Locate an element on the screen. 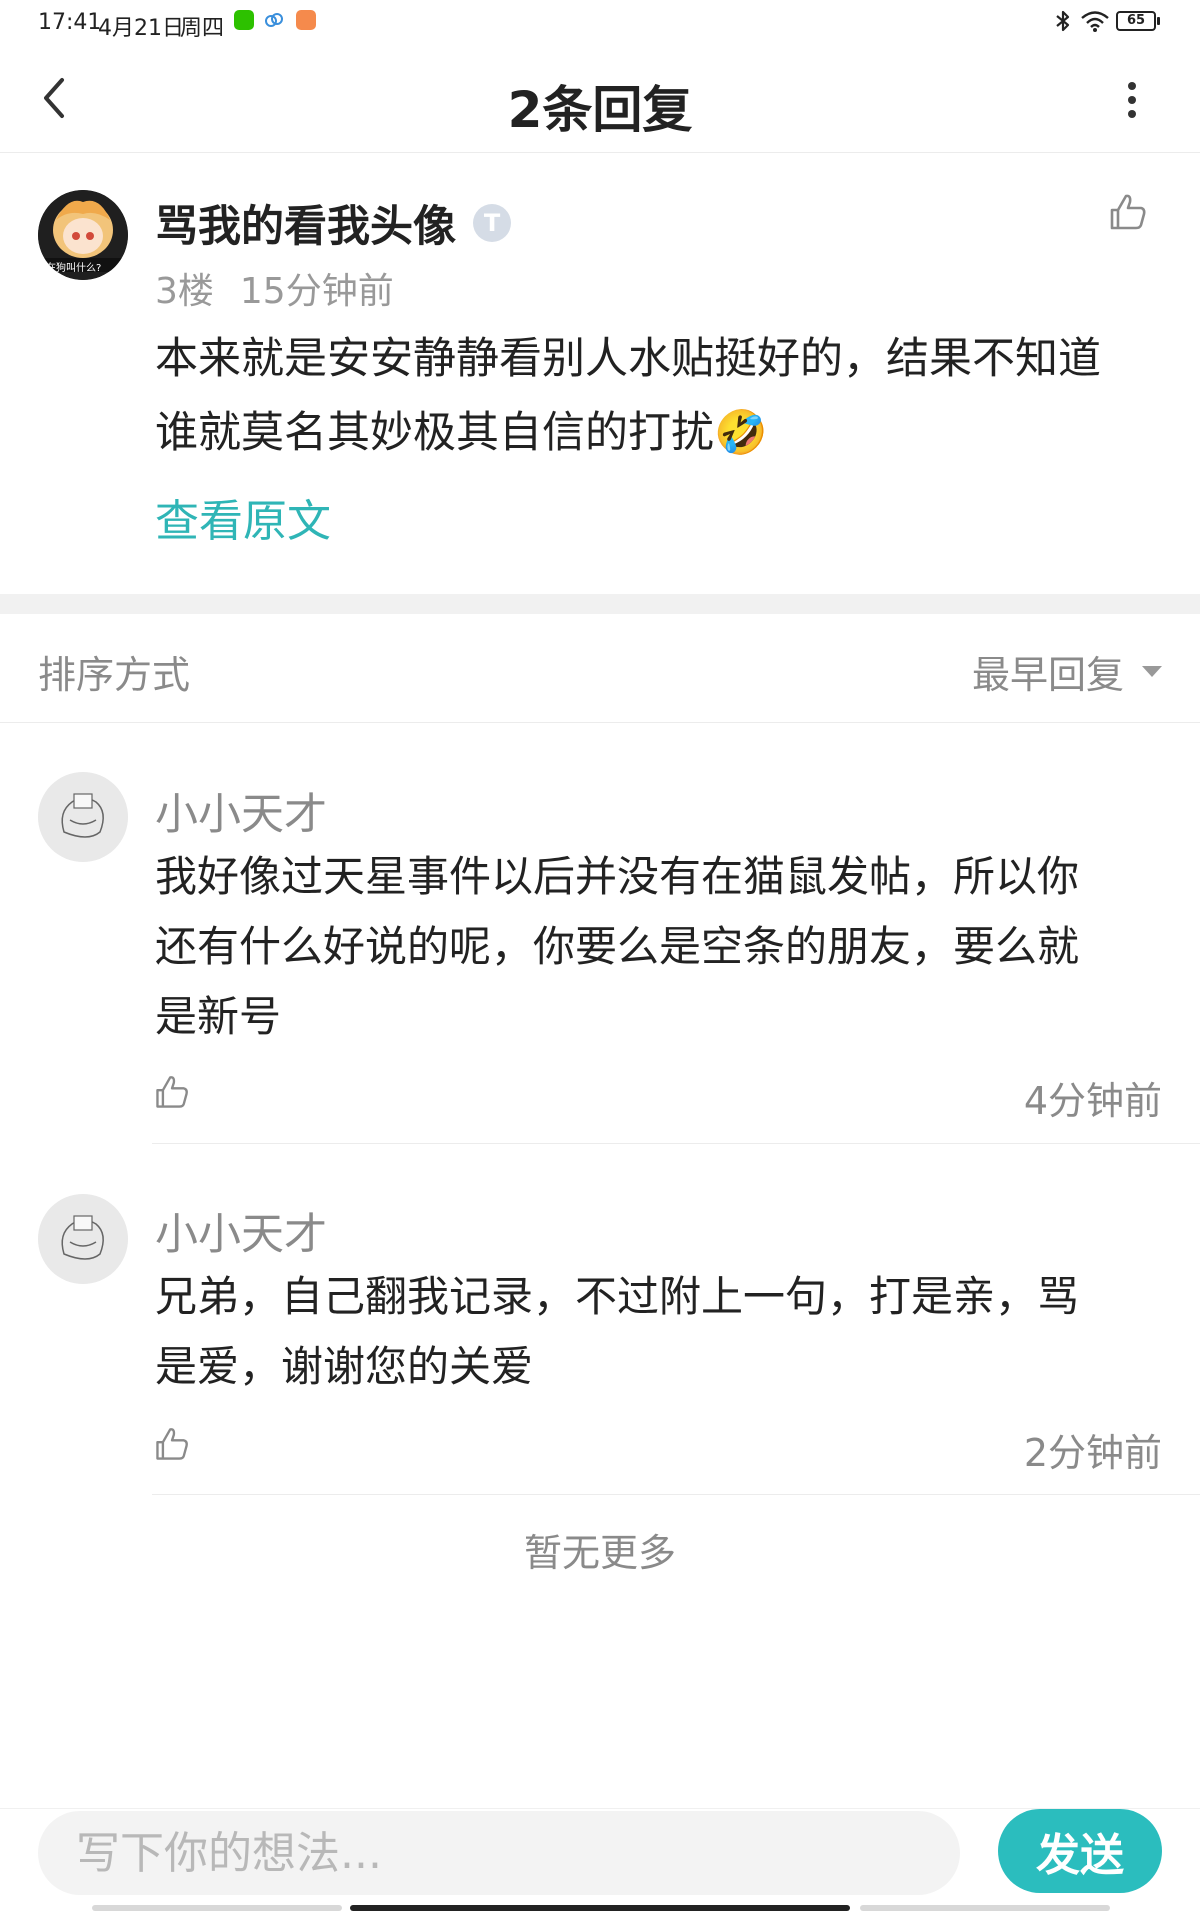 The width and height of the screenshot is (1200, 1921). status-weekday: 周四 is located at coordinates (202, 28).